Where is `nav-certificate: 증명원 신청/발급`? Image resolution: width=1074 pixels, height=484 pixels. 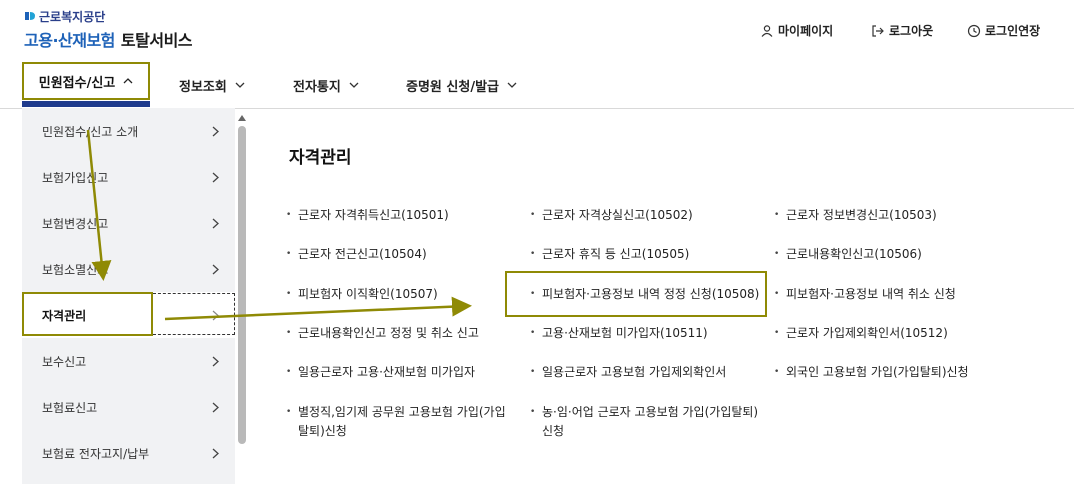
nav-certificate: 증명원 신청/발급 is located at coordinates (461, 85).